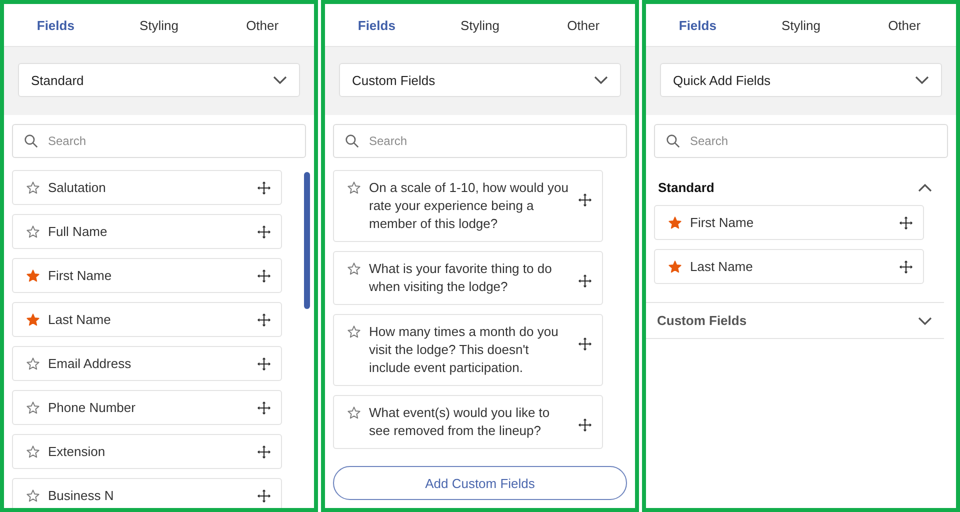 Image resolution: width=960 pixels, height=512 pixels. Describe the element at coordinates (159, 80) in the screenshot. I see `dropdown: Standard` at that location.